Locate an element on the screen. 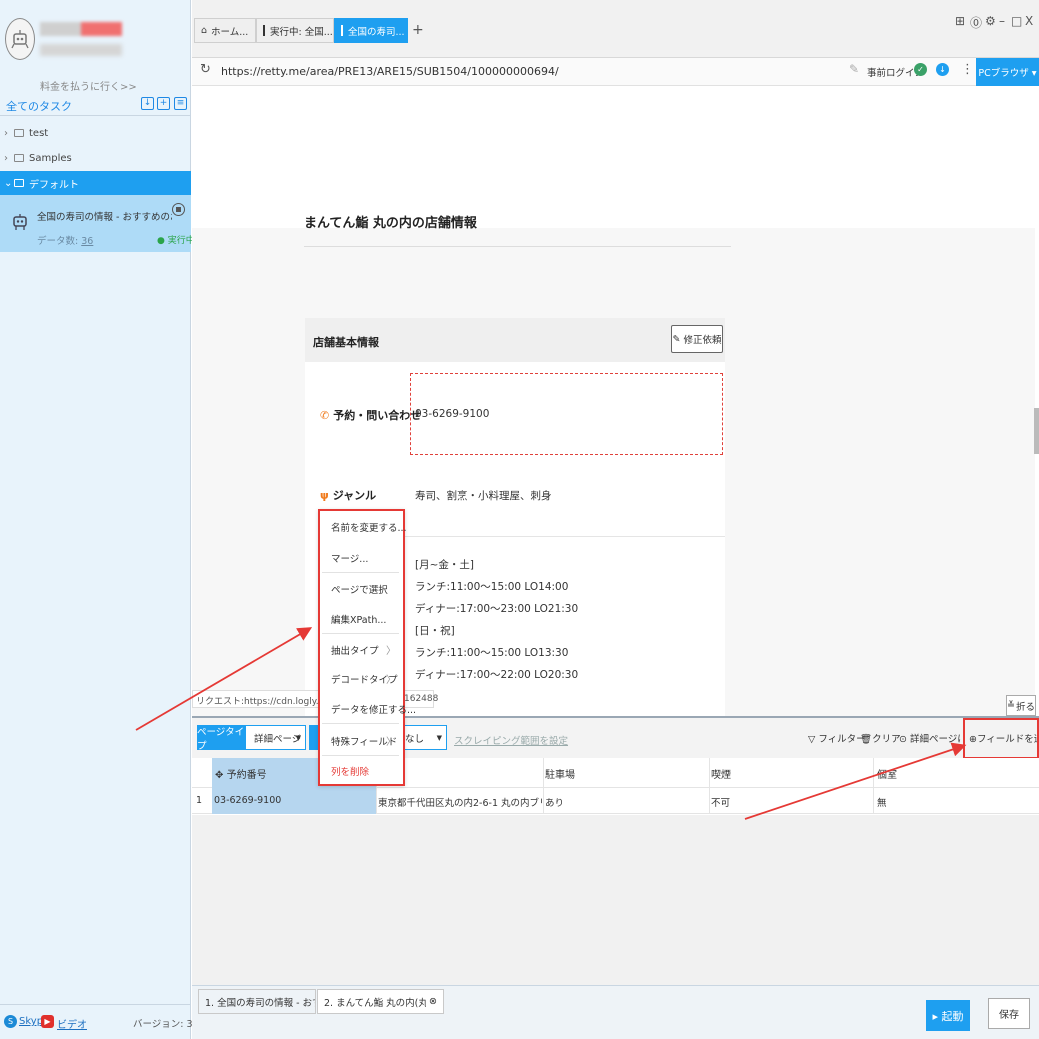 The height and width of the screenshot is (1039, 1039). new-task-icon: + is located at coordinates (163, 103).